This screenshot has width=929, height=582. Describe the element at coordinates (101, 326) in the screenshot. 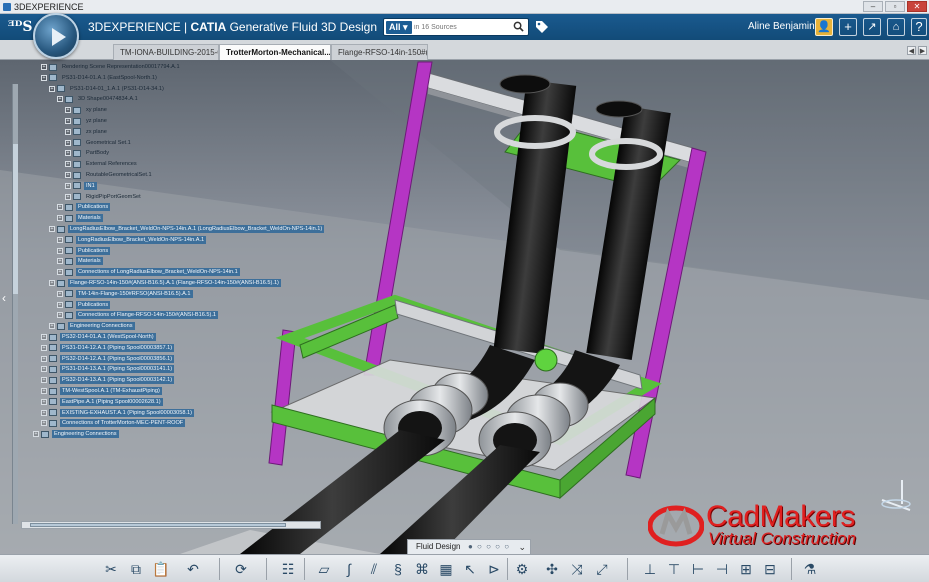

I see `tree-node-label: Engineering Connections` at that location.